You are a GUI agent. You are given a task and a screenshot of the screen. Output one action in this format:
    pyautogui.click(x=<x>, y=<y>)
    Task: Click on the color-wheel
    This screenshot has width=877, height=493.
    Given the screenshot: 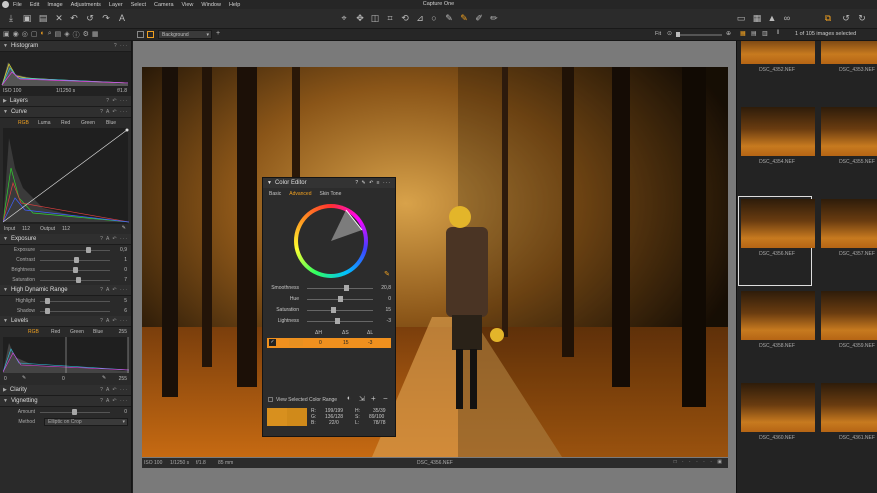 What is the action you would take?
    pyautogui.click(x=331, y=241)
    